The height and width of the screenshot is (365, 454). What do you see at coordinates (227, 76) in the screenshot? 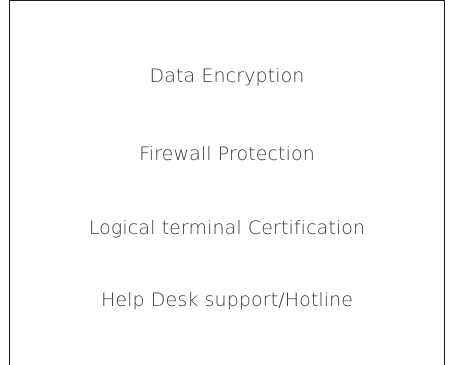
I see `feature-item-data-encryption: Data Encryption` at bounding box center [227, 76].